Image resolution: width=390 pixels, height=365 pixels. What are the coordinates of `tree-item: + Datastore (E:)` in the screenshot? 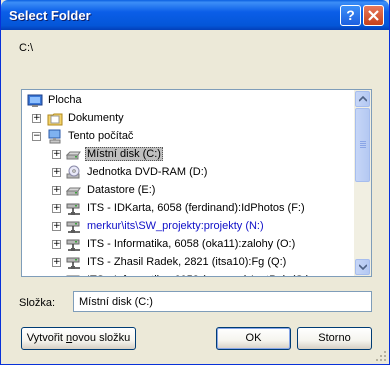 It's located at (188, 191).